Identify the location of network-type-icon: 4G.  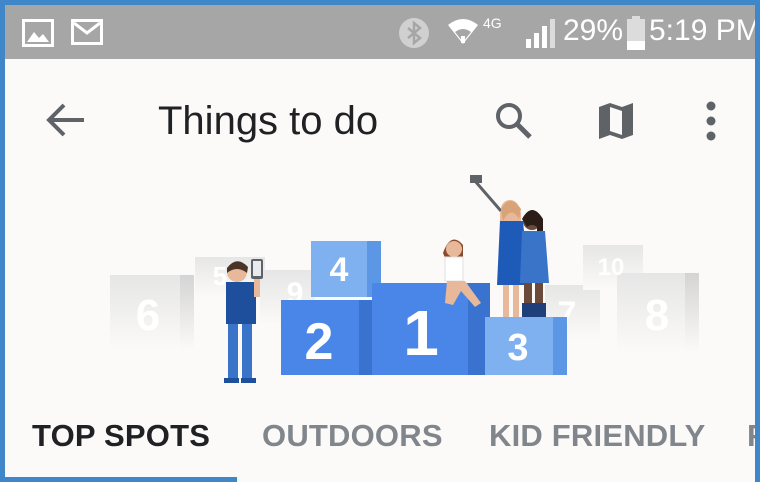
(492, 23).